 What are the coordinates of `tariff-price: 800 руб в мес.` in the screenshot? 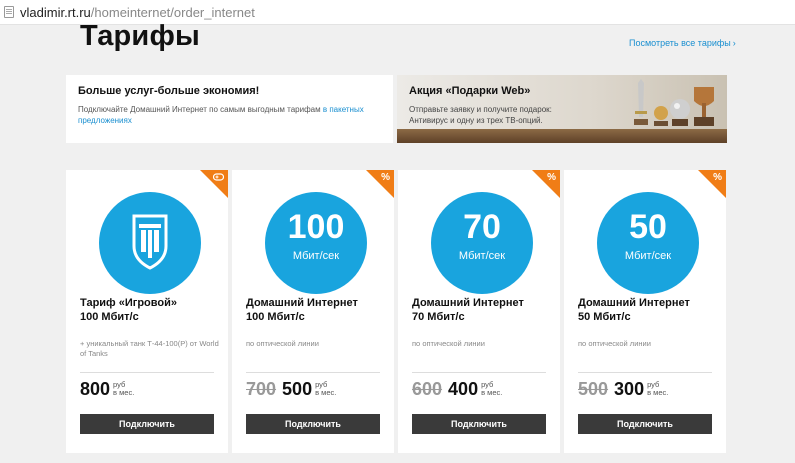 It's located at (107, 392).